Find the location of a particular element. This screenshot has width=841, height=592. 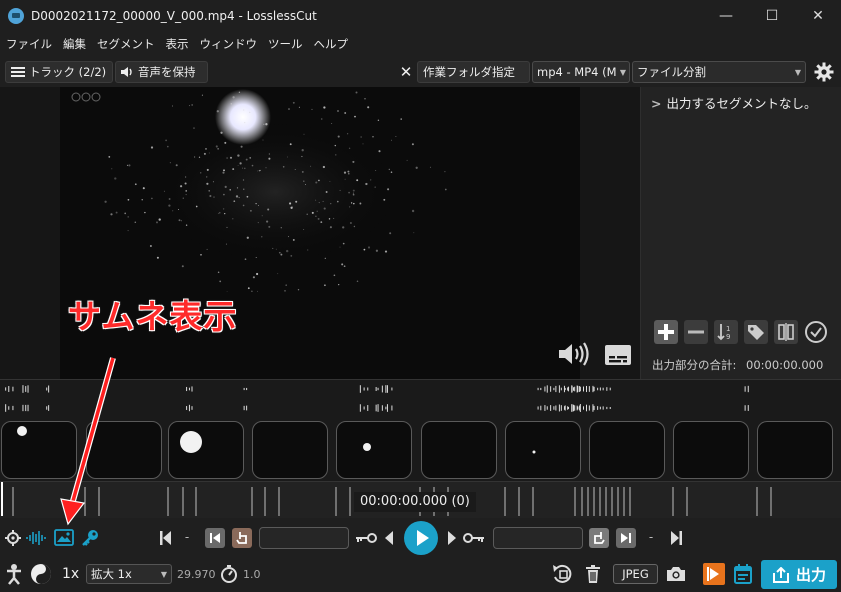

bottom-bar: 1x 拡大 1x ▼ 29.970 1.0 JPEG 出力 is located at coordinates (420, 575).